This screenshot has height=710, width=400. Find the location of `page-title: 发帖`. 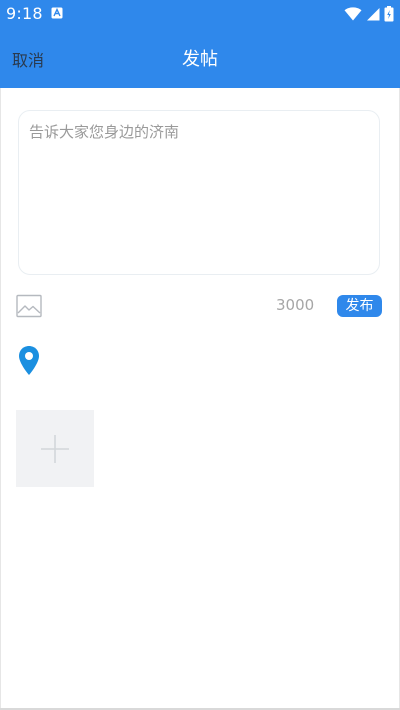

page-title: 发帖 is located at coordinates (200, 59).